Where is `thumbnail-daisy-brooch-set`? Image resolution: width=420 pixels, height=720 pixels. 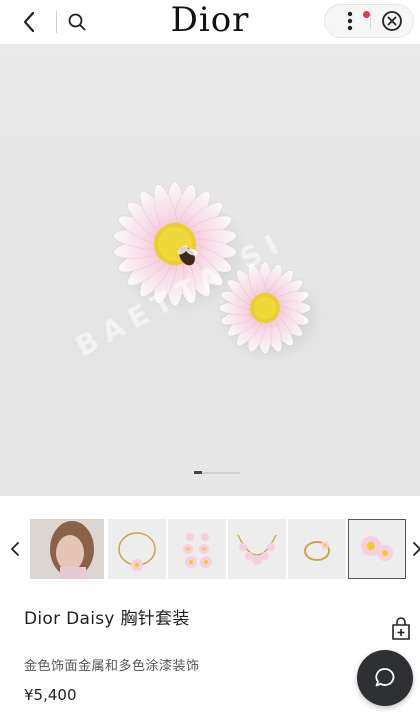
thumbnail-daisy-brooch-set is located at coordinates (377, 549).